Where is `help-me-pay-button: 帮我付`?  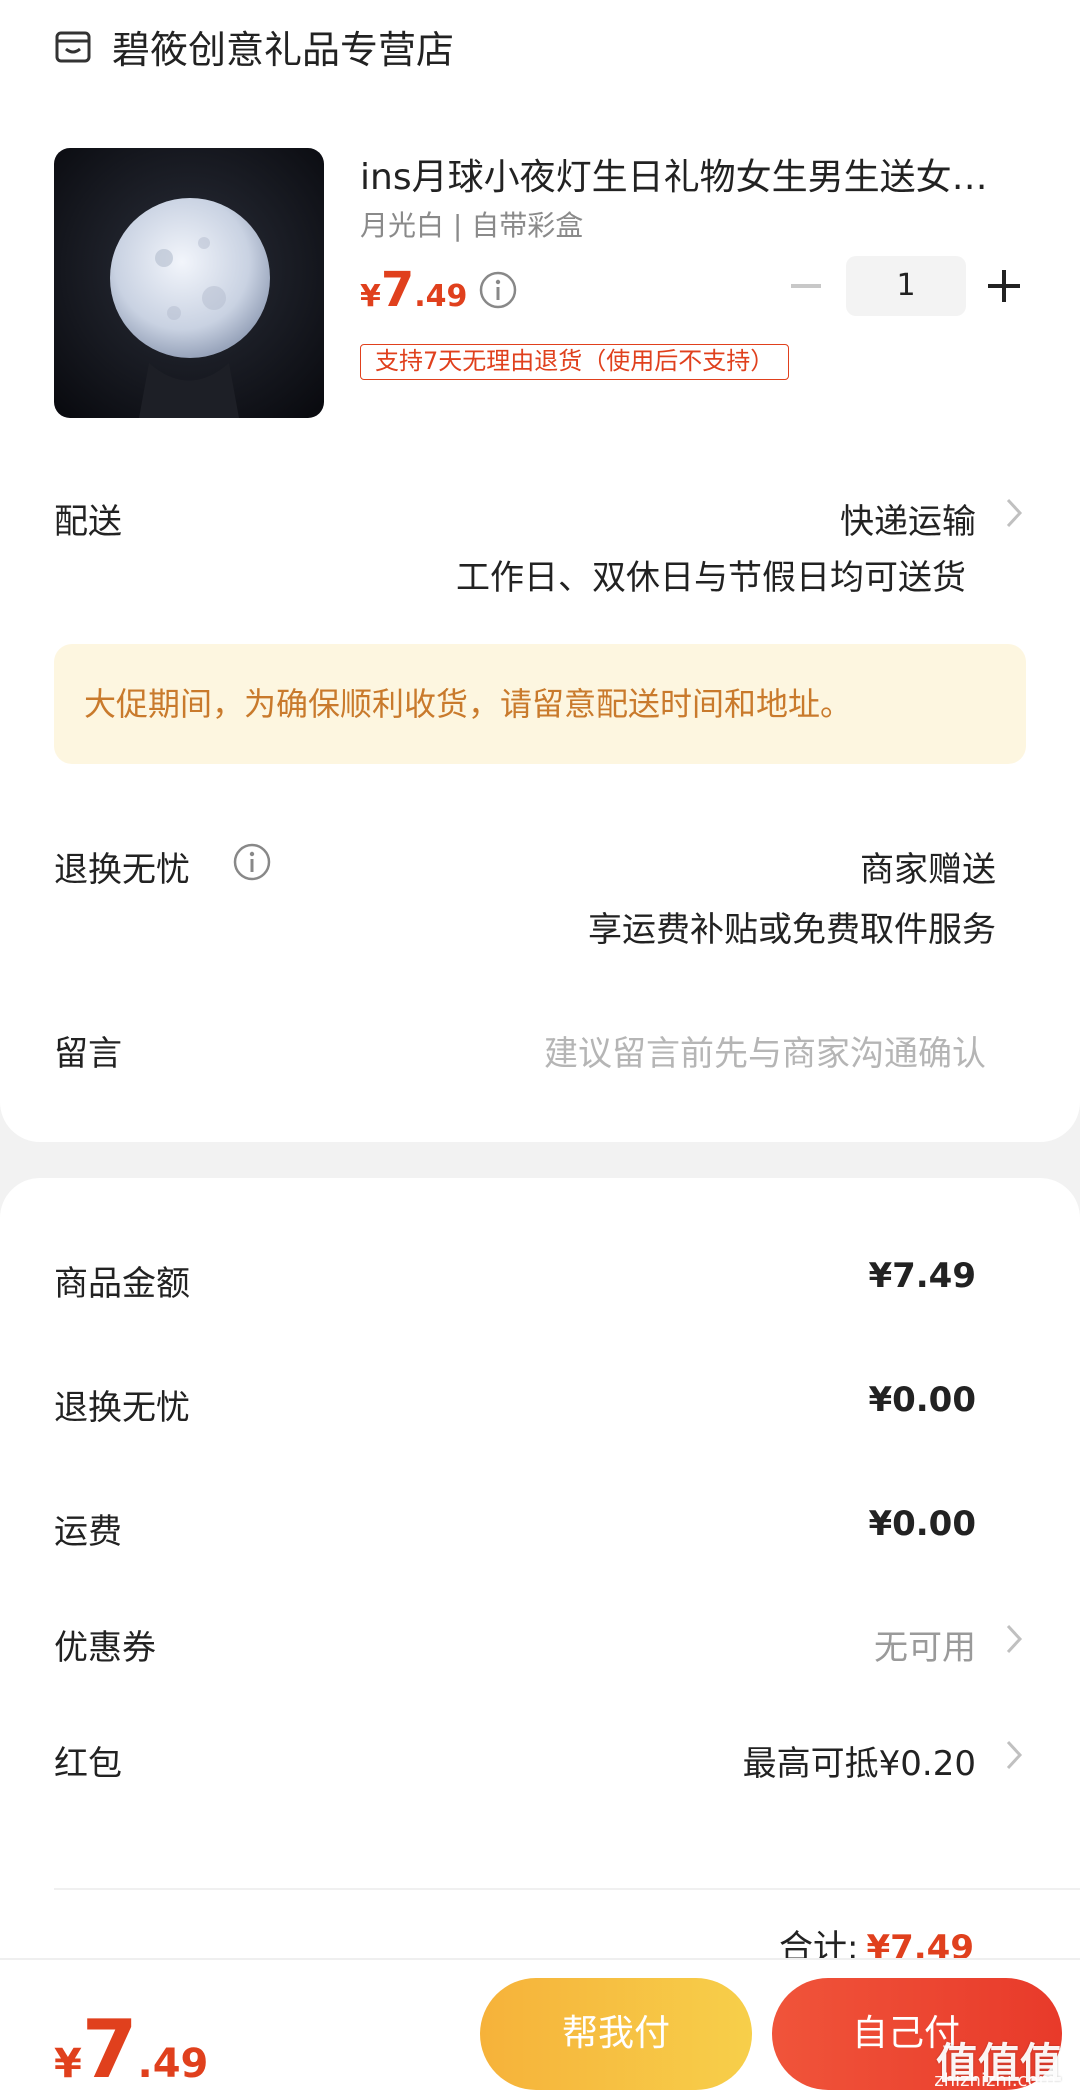
help-me-pay-button: 帮我付 is located at coordinates (616, 2034).